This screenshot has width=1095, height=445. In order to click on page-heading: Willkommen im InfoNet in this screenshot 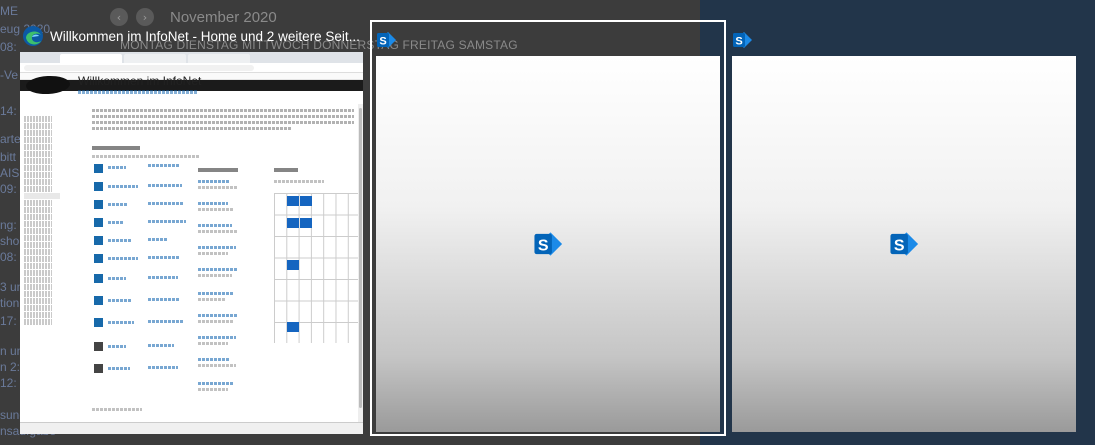, I will do `click(140, 81)`.